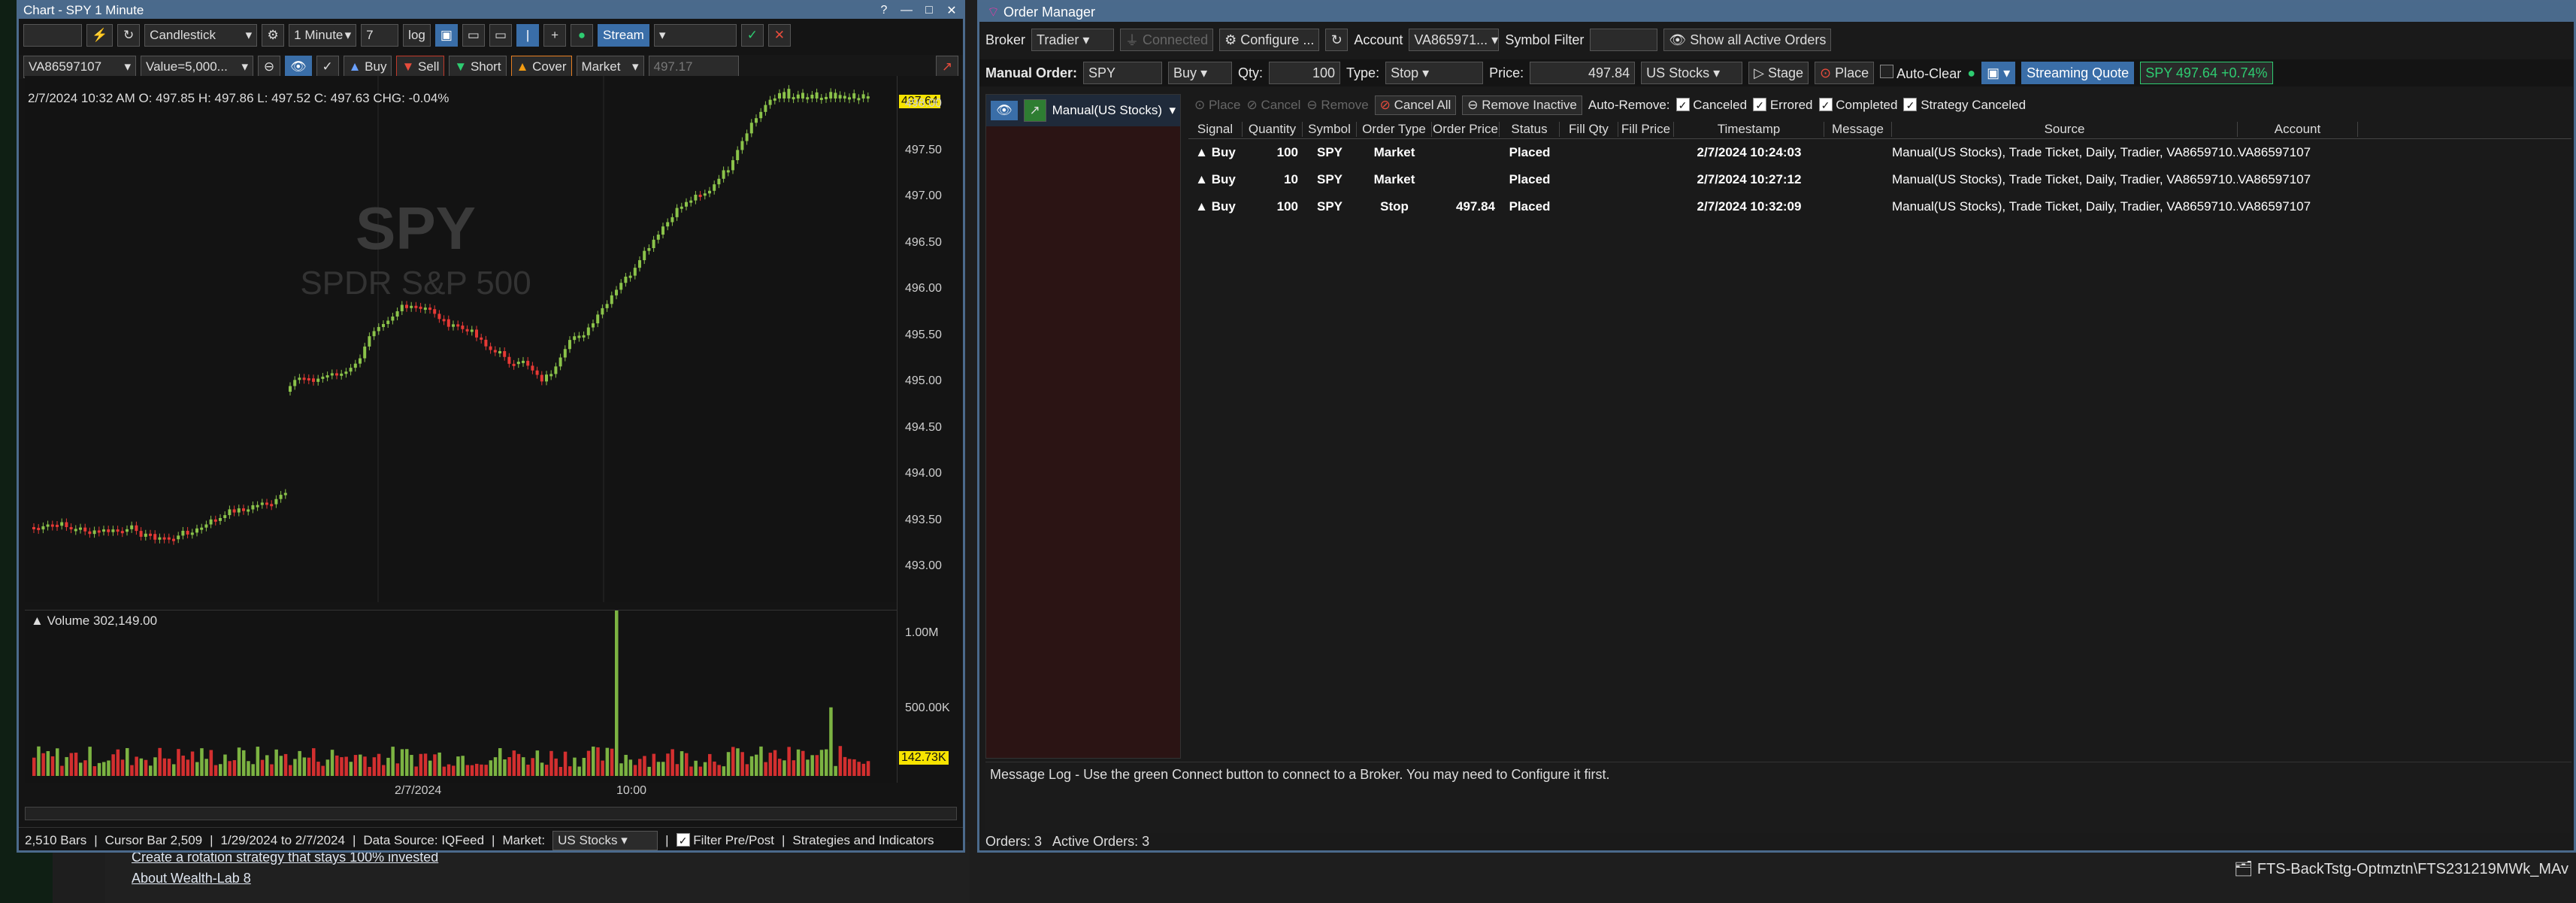 This screenshot has height=903, width=2576. What do you see at coordinates (1215, 129) in the screenshot?
I see `column-header: Signal` at bounding box center [1215, 129].